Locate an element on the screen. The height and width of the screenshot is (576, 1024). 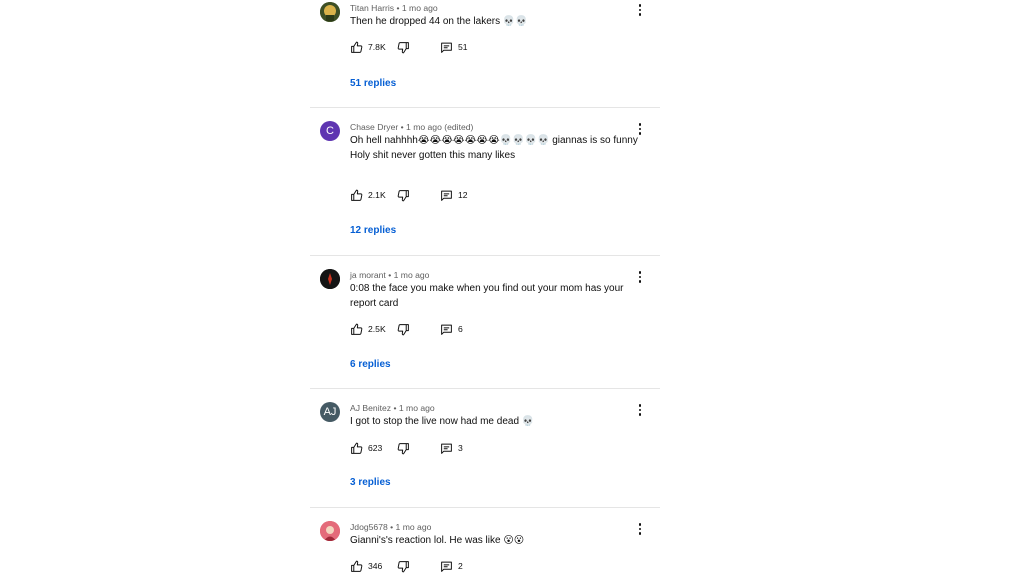
like-count: 623 is located at coordinates (375, 448).